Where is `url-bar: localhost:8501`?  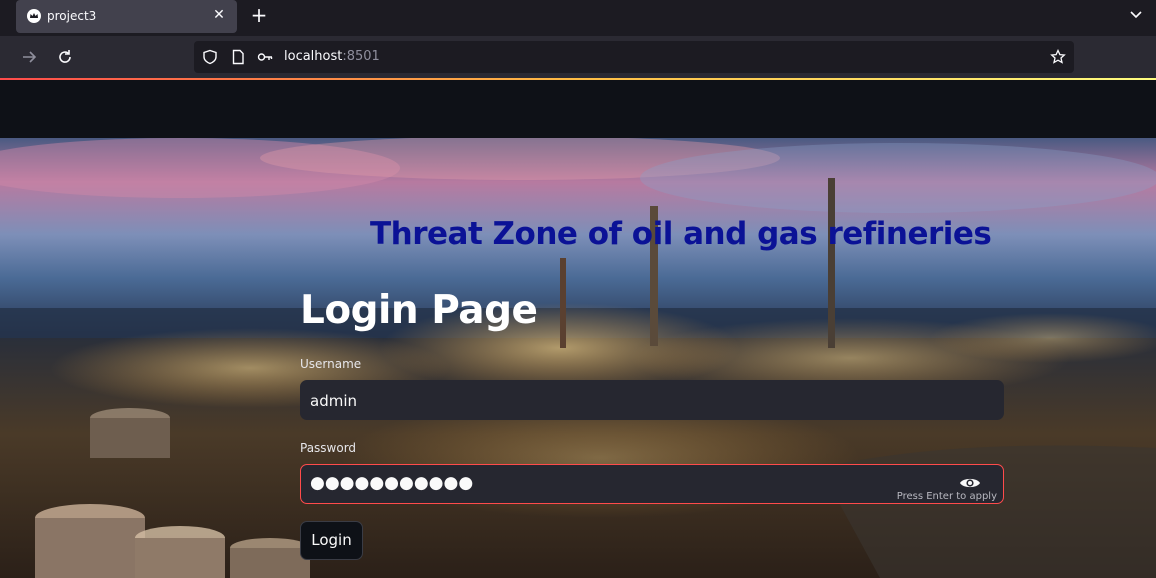 url-bar: localhost:8501 is located at coordinates (634, 57).